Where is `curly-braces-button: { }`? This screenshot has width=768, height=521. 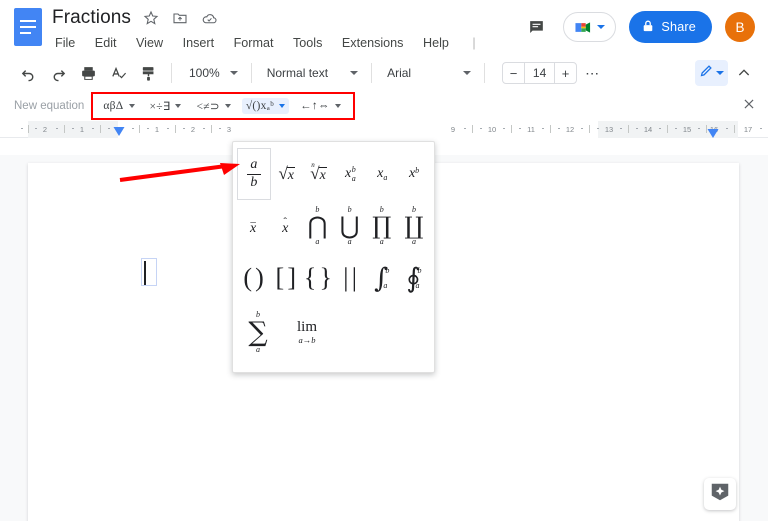
curly-braces-button: { } is located at coordinates (317, 278).